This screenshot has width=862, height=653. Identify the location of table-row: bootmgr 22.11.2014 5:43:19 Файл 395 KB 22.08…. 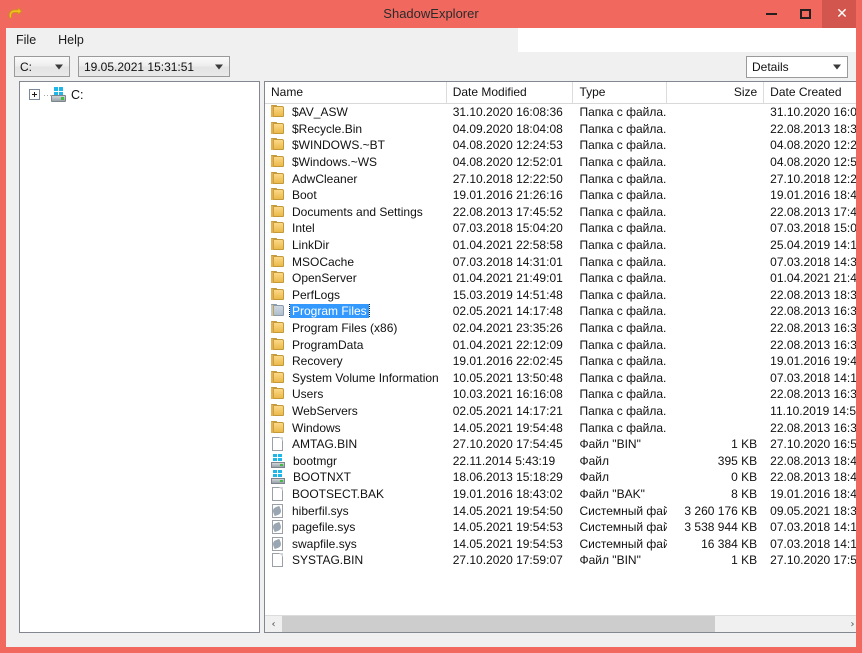
(560, 460).